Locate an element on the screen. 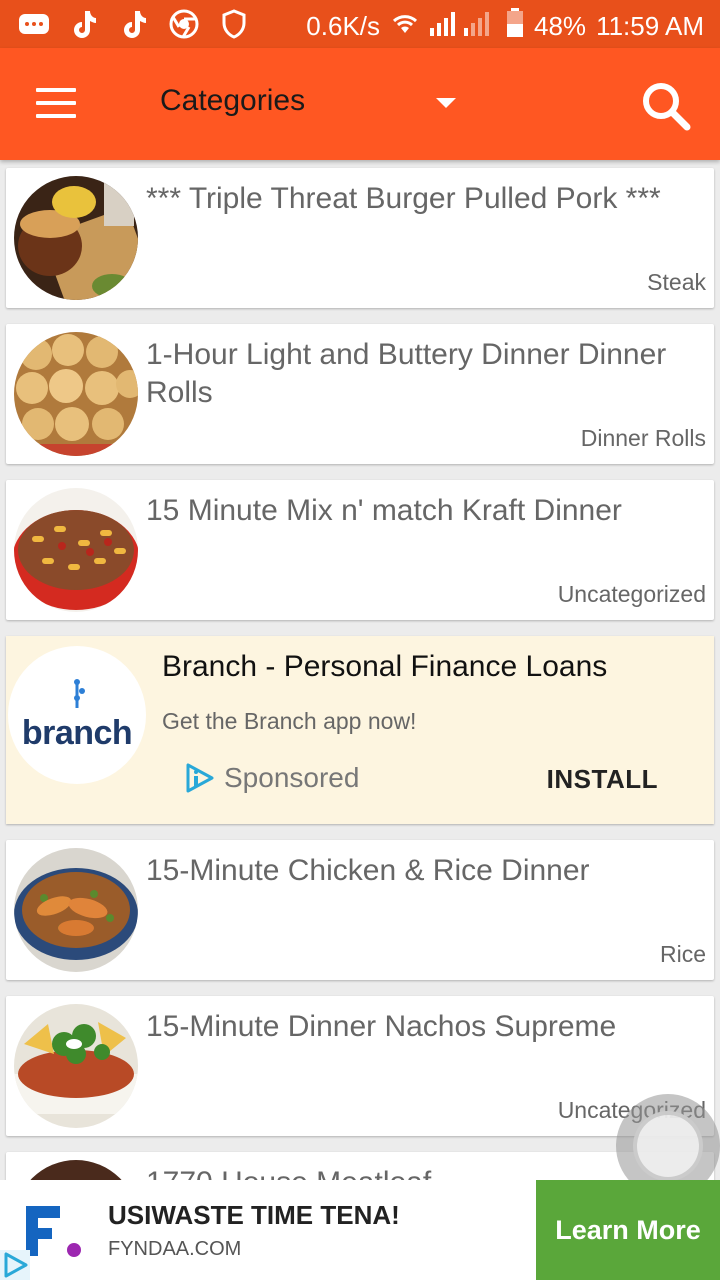 The image size is (720, 1280). sponsored-label: Sponsored is located at coordinates (292, 777).